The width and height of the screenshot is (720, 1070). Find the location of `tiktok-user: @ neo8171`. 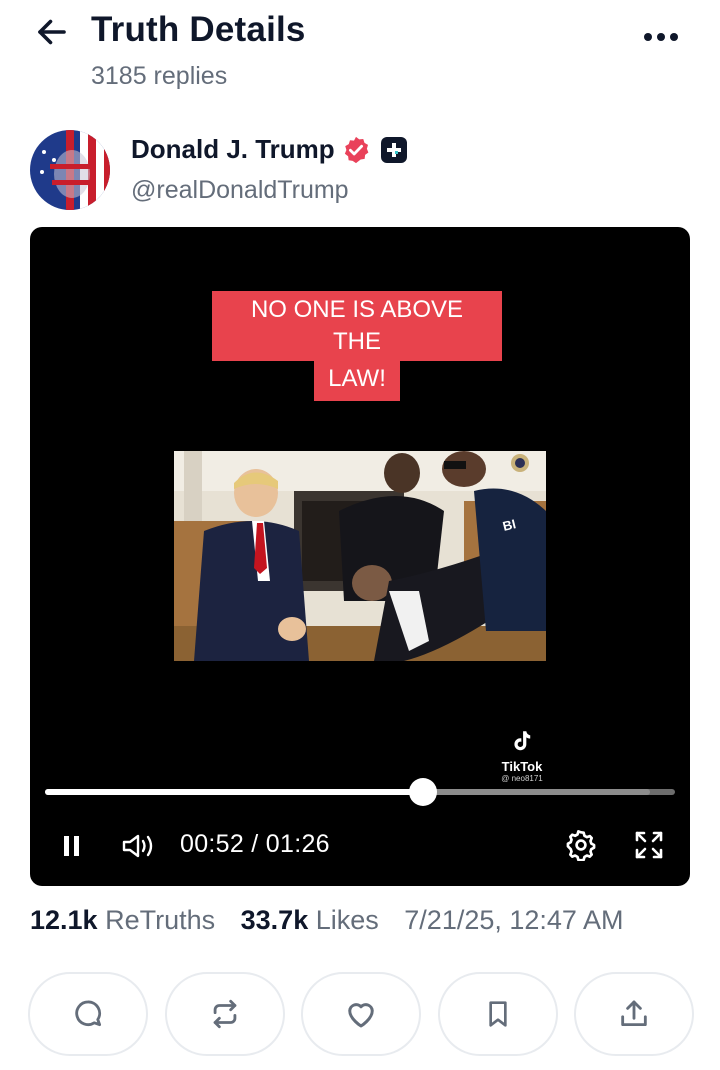

tiktok-user: @ neo8171 is located at coordinates (522, 778).